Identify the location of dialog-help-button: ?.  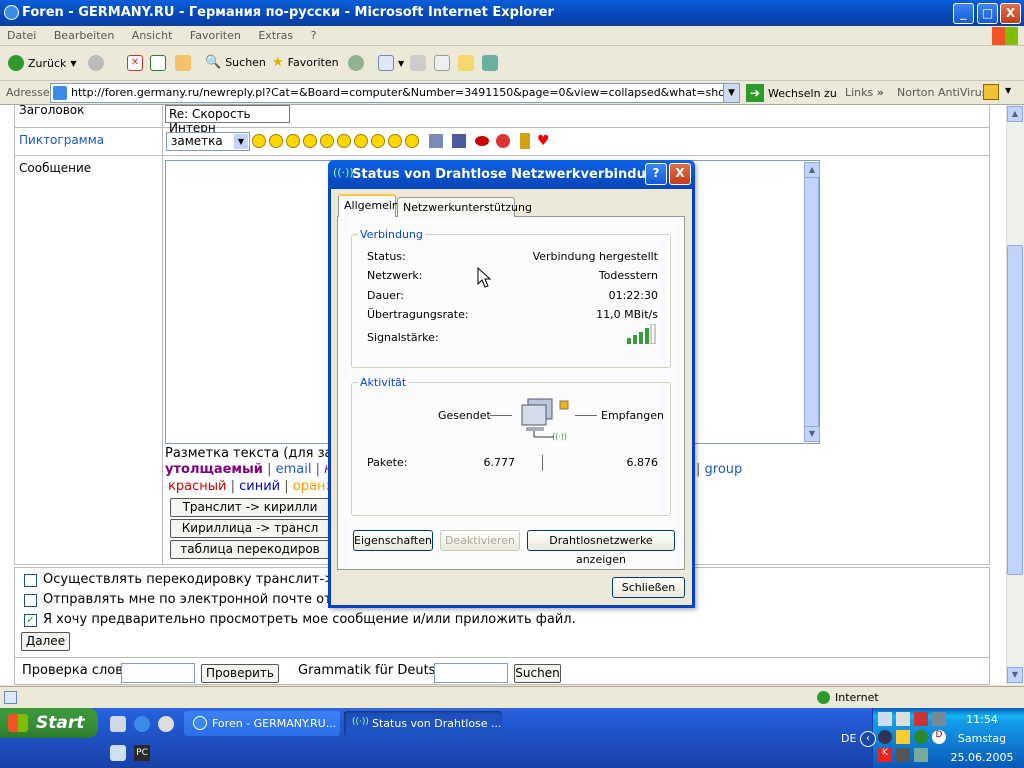
(656, 174).